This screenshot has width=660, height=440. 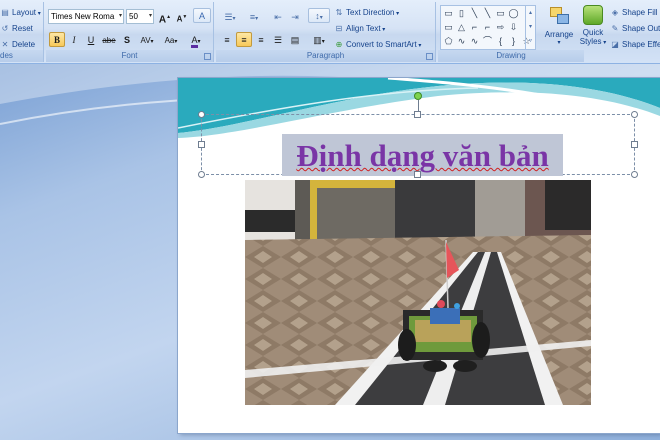 What do you see at coordinates (278, 16) in the screenshot?
I see `decrease-indent-button: ⇤` at bounding box center [278, 16].